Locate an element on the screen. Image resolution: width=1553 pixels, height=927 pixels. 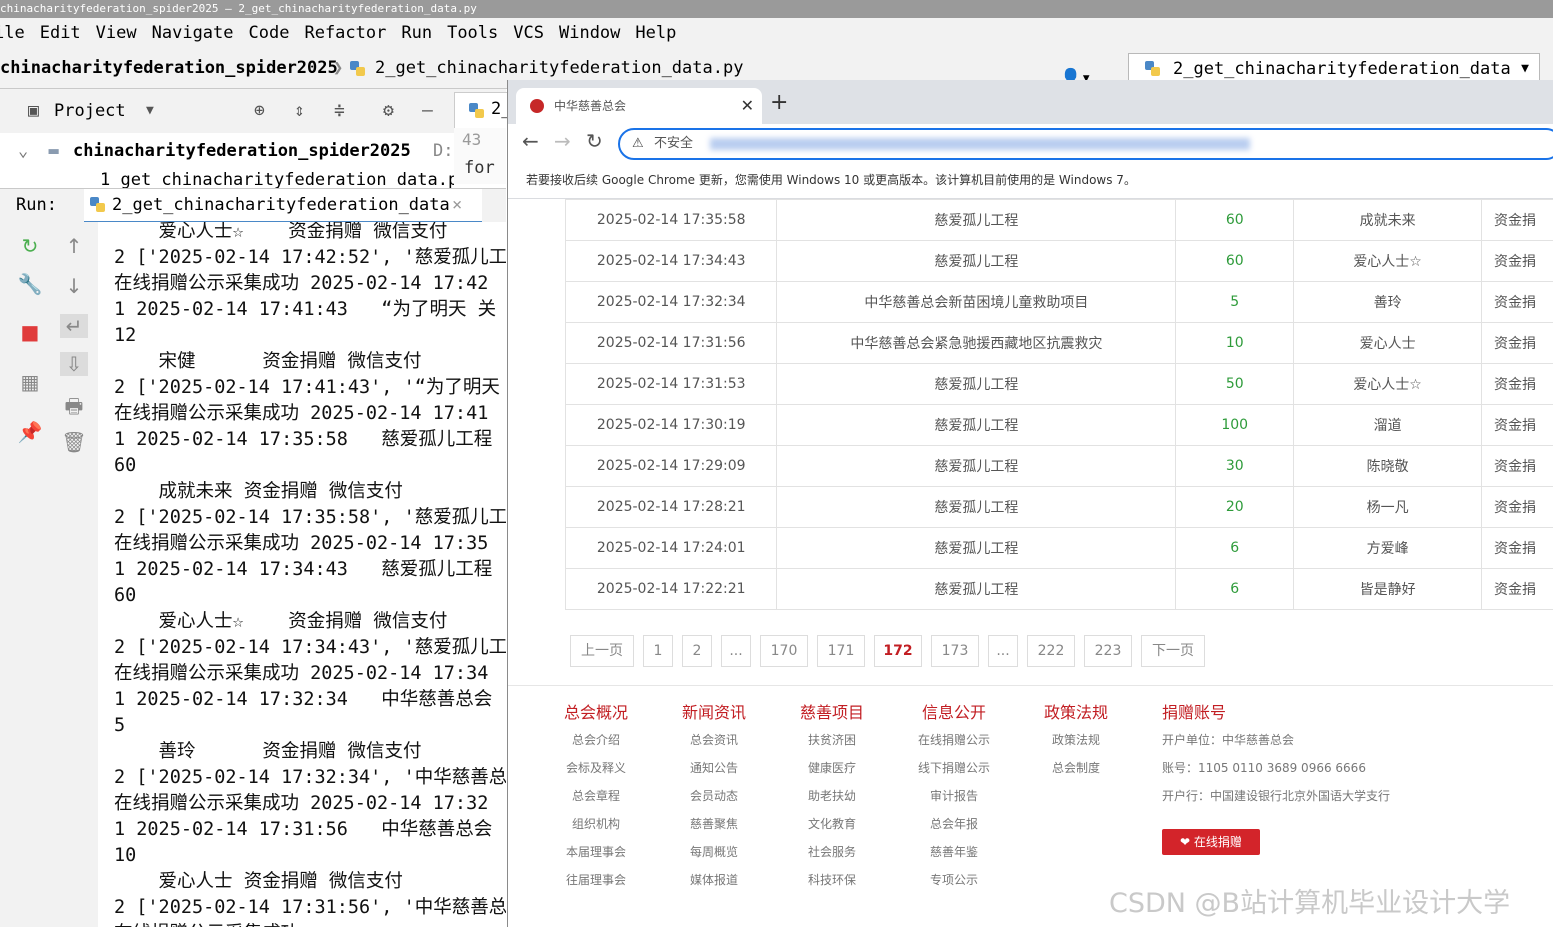
soft-wrap-icon: ↵ is located at coordinates (74, 326).